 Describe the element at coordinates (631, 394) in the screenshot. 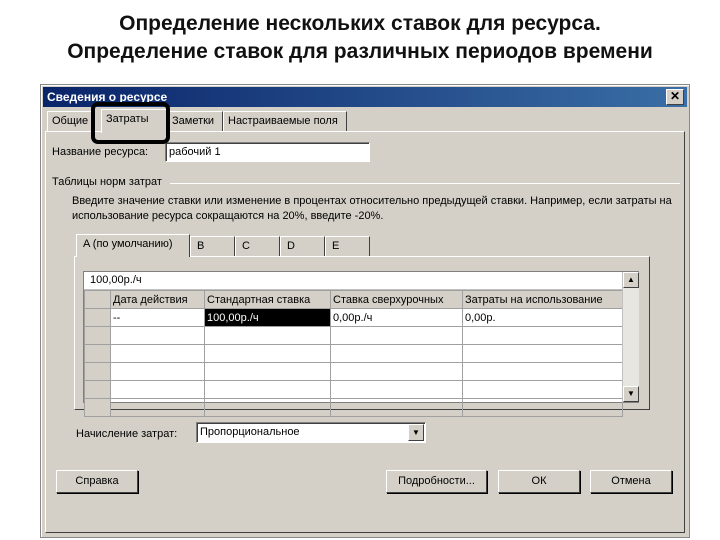

I see `scroll-down-icon: ▼` at that location.